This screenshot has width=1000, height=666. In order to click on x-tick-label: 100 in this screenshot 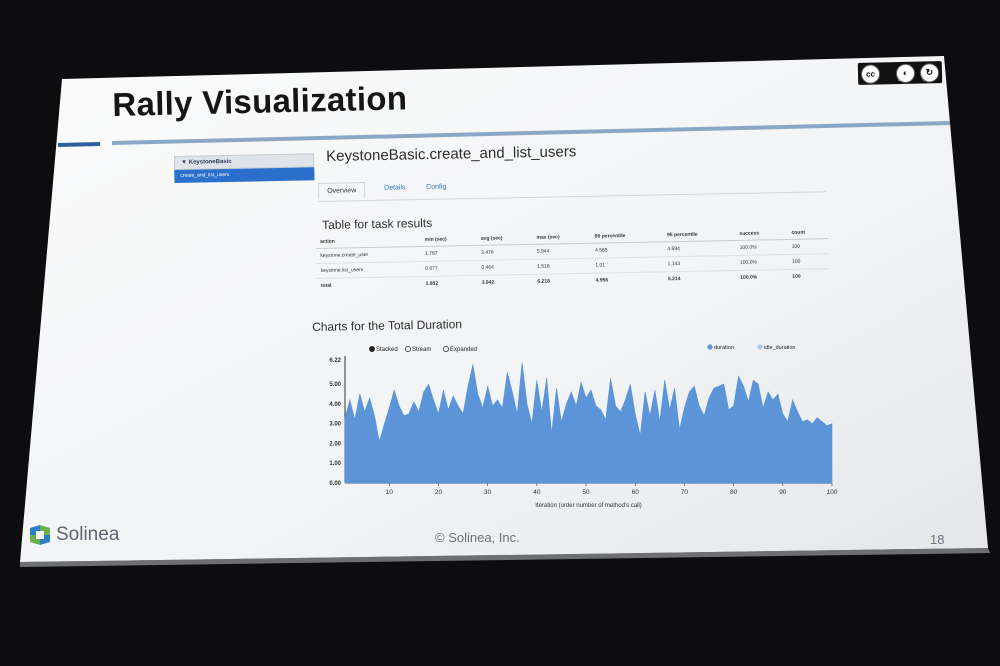, I will do `click(832, 492)`.